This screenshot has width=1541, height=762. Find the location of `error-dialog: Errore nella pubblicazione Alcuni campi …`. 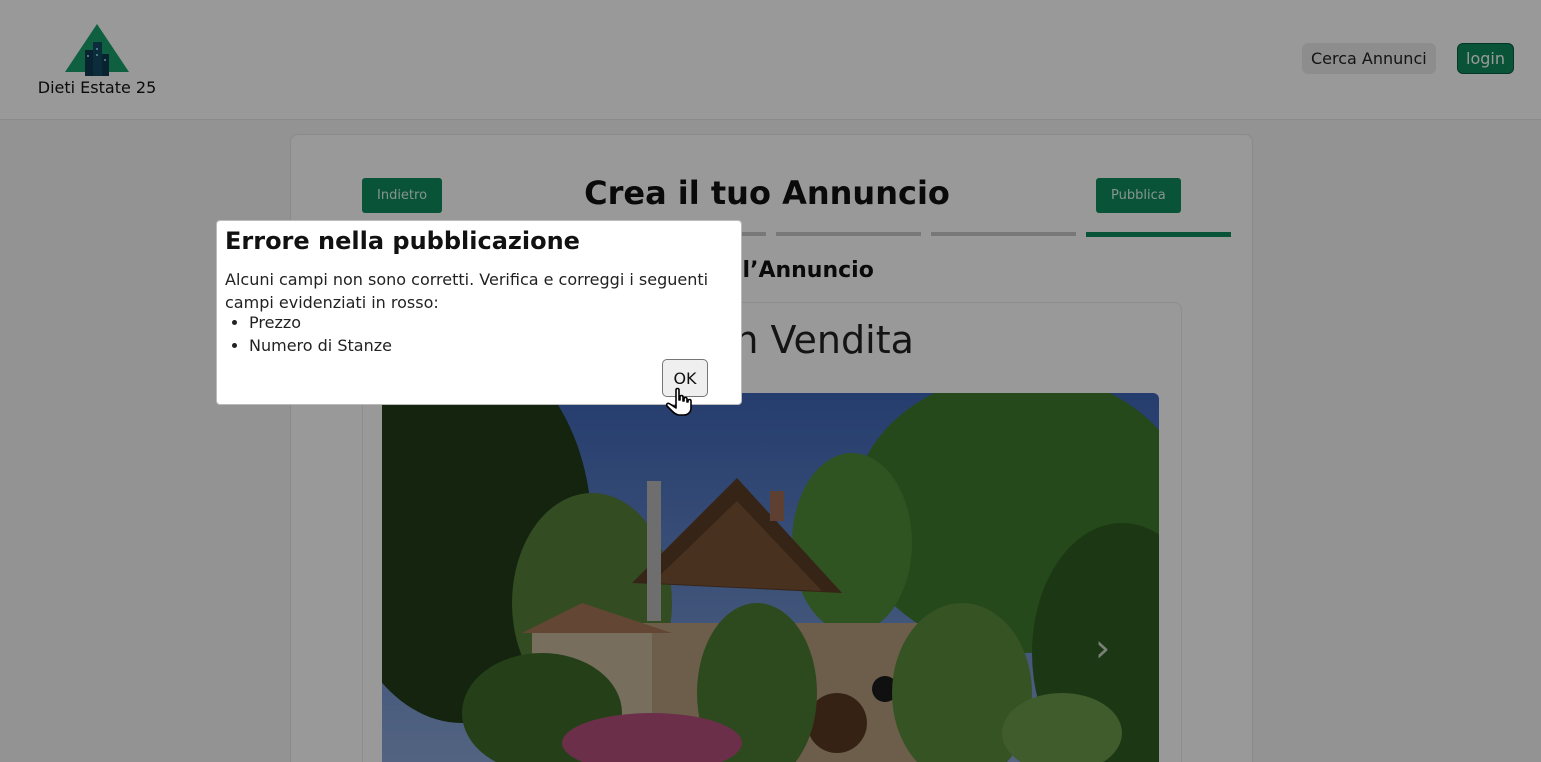

error-dialog: Errore nella pubblicazione Alcuni campi … is located at coordinates (479, 312).